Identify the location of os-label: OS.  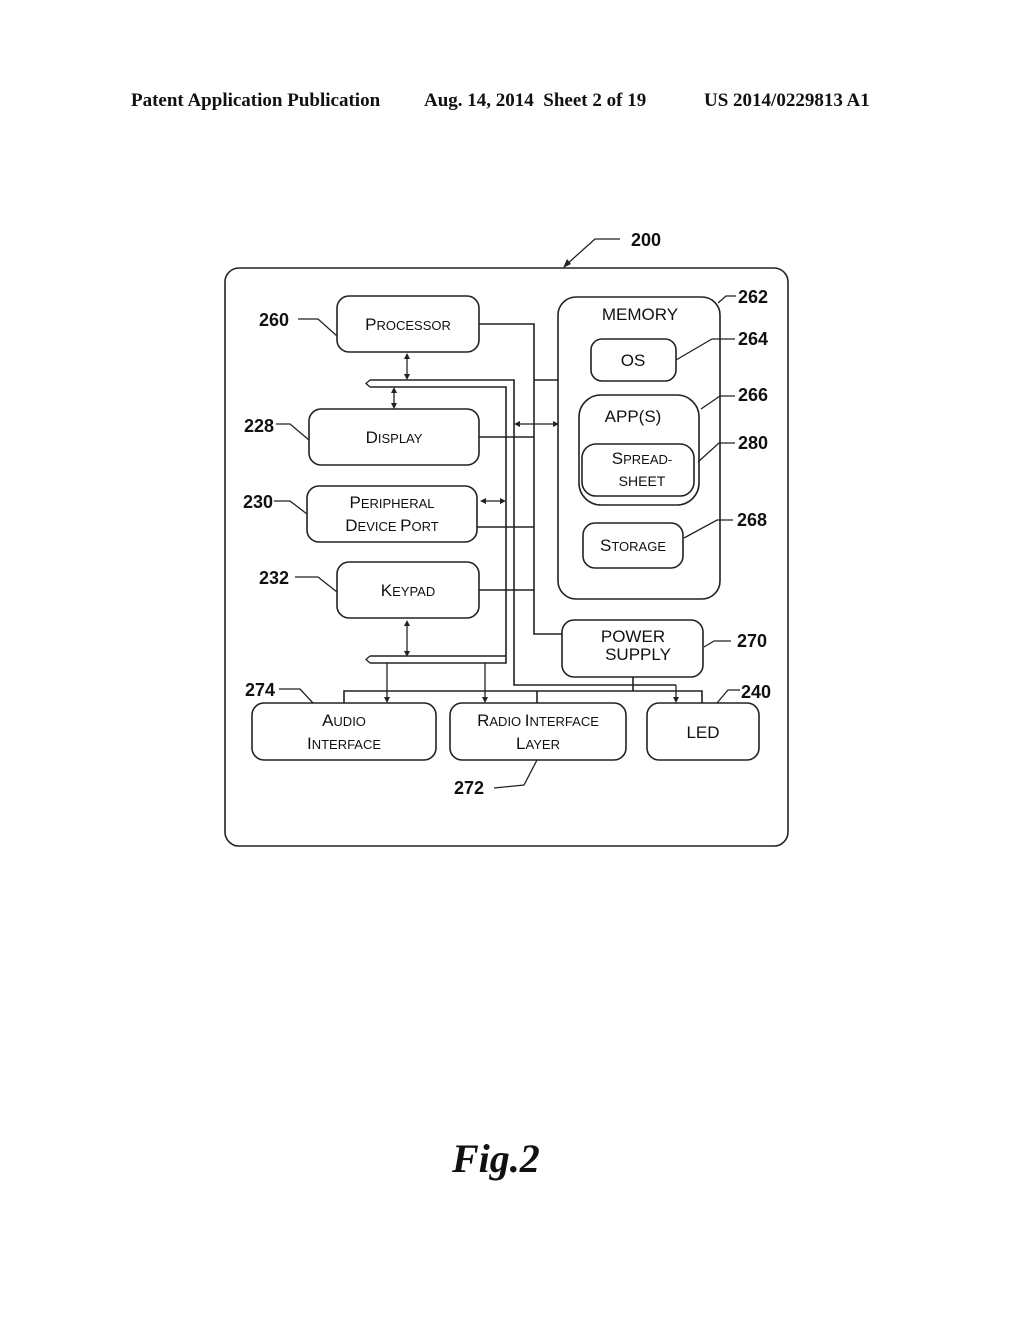
(633, 360).